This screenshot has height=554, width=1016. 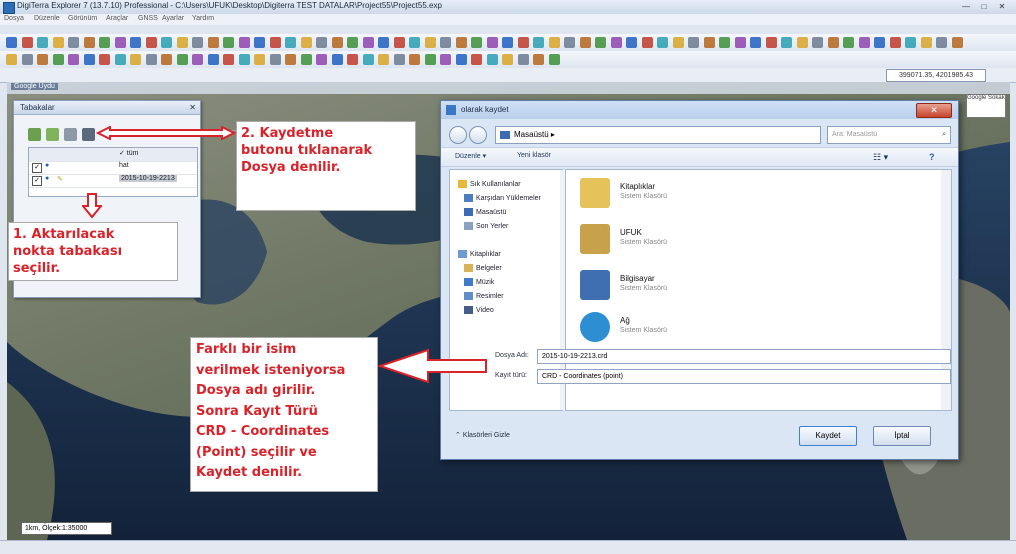 What do you see at coordinates (47, 18) in the screenshot?
I see `menu-item-edit: Düzenle` at bounding box center [47, 18].